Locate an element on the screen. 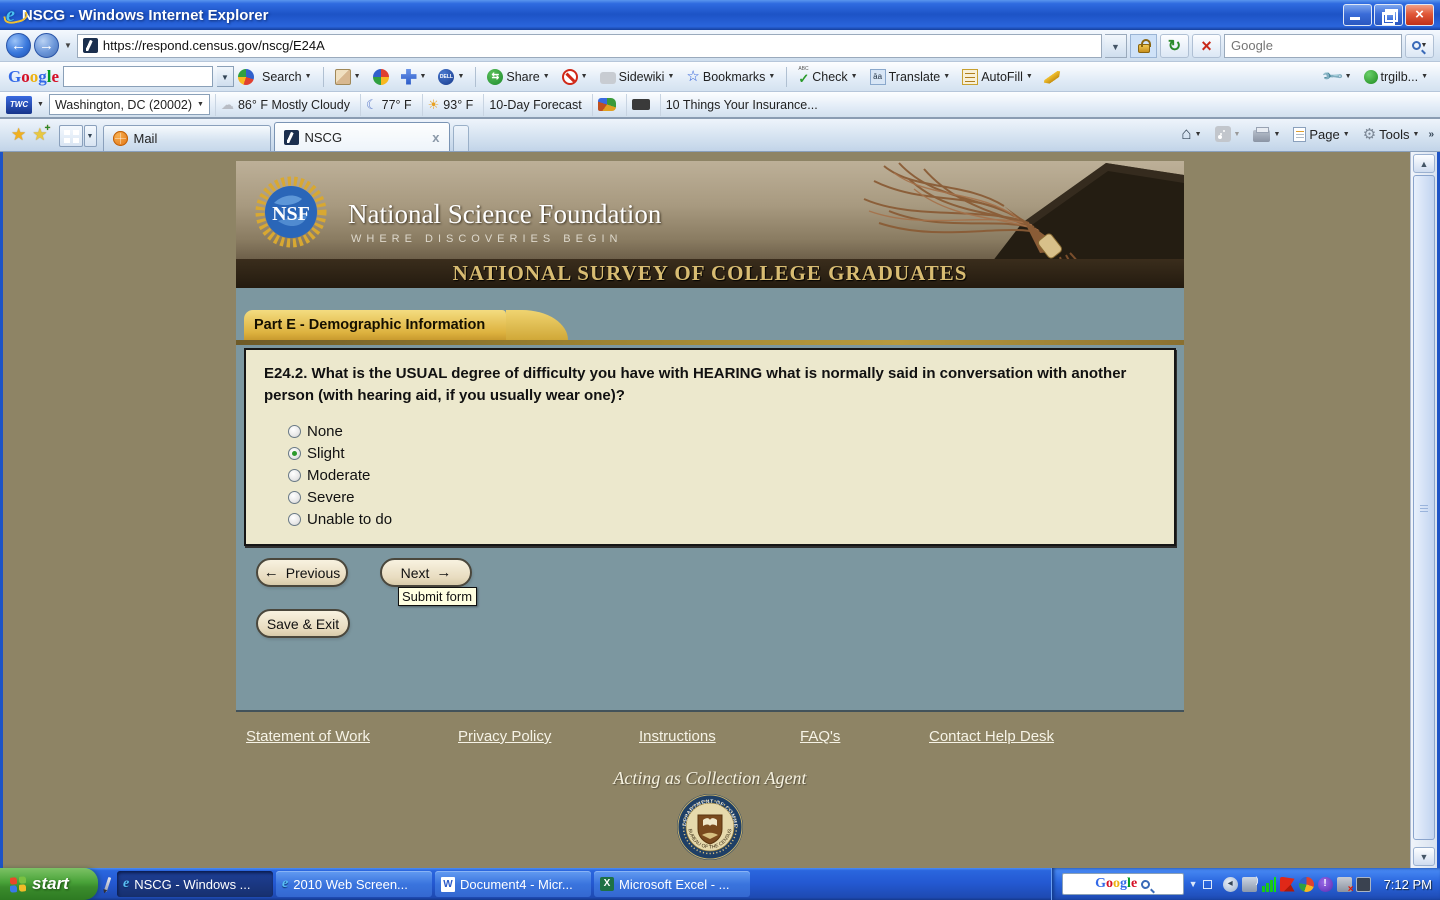 This screenshot has width=1440, height=900. add-gadget-button: ▼ is located at coordinates (414, 77).